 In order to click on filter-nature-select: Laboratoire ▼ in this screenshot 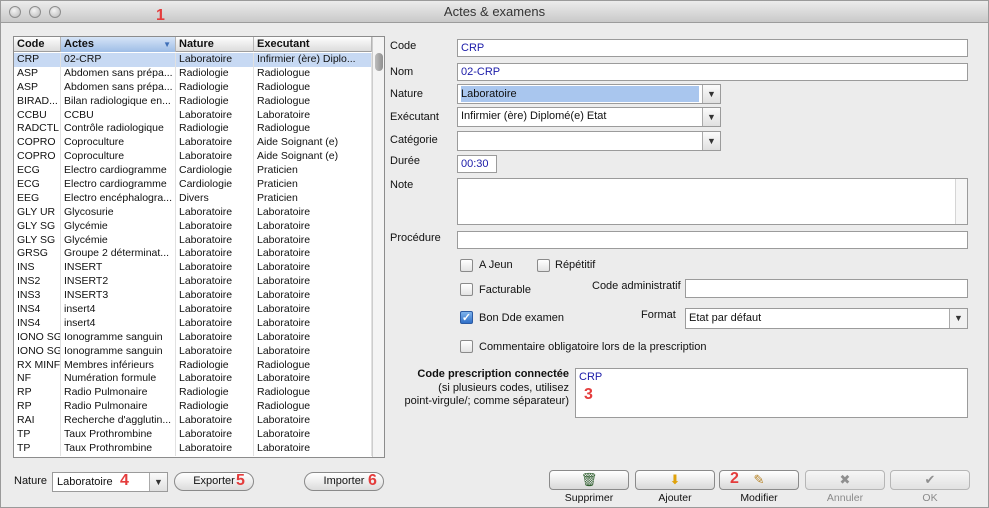, I will do `click(110, 482)`.